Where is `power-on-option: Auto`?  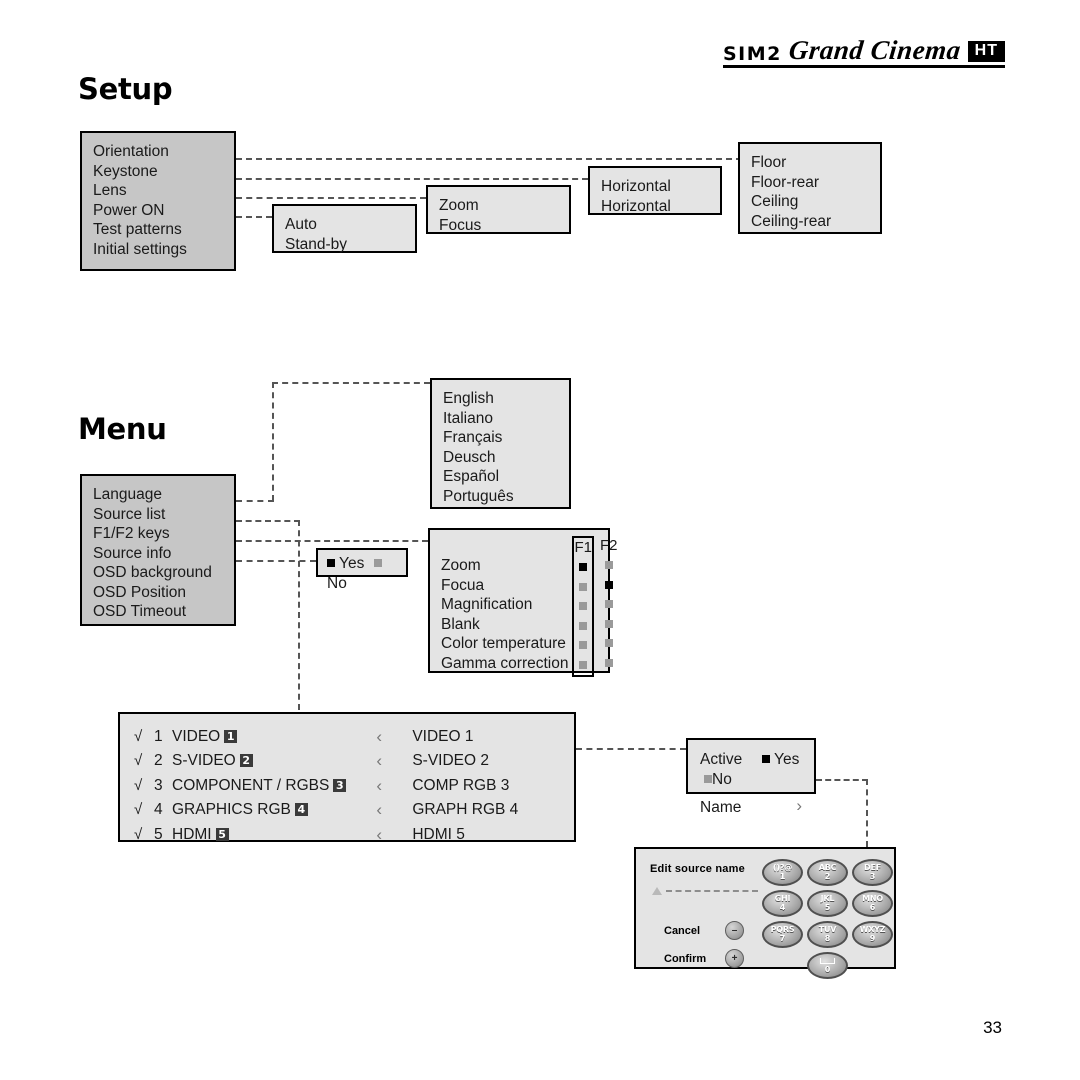
power-on-option: Auto is located at coordinates (344, 225).